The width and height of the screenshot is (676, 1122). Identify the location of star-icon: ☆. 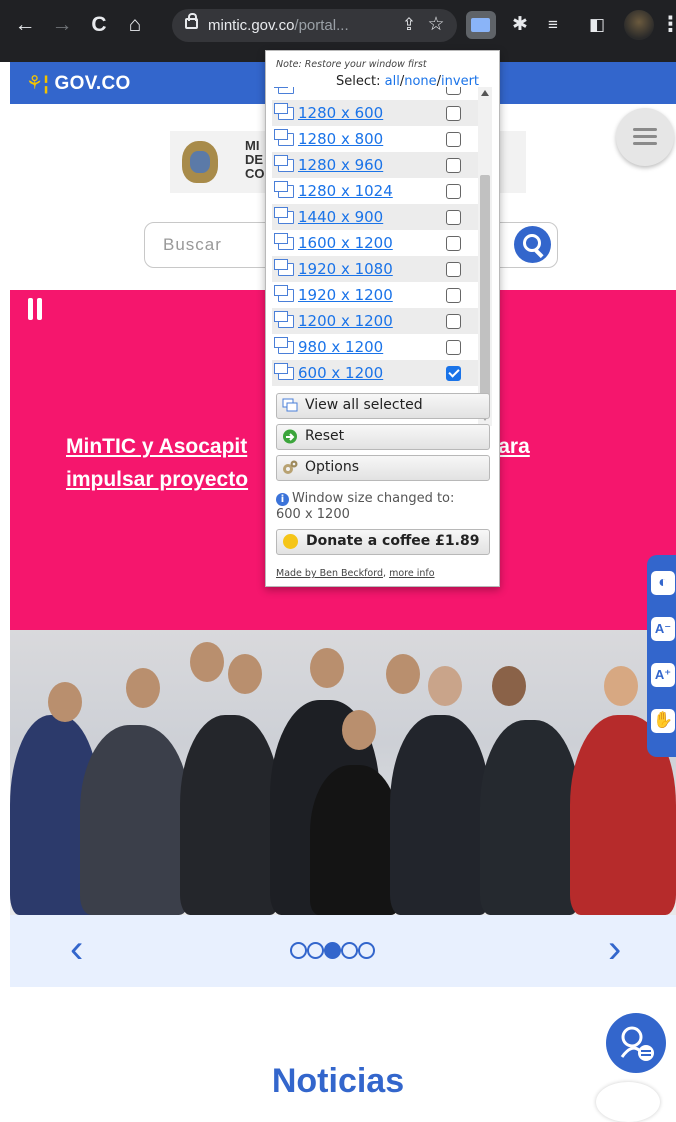
(436, 25).